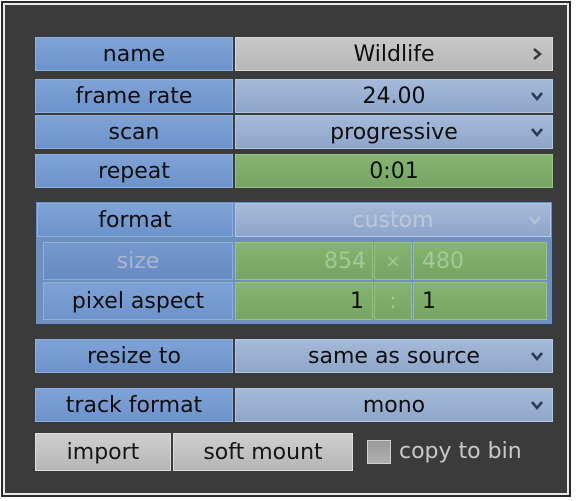 This screenshot has height=501, width=576. What do you see at coordinates (345, 261) in the screenshot?
I see `size-width-value: 854` at bounding box center [345, 261].